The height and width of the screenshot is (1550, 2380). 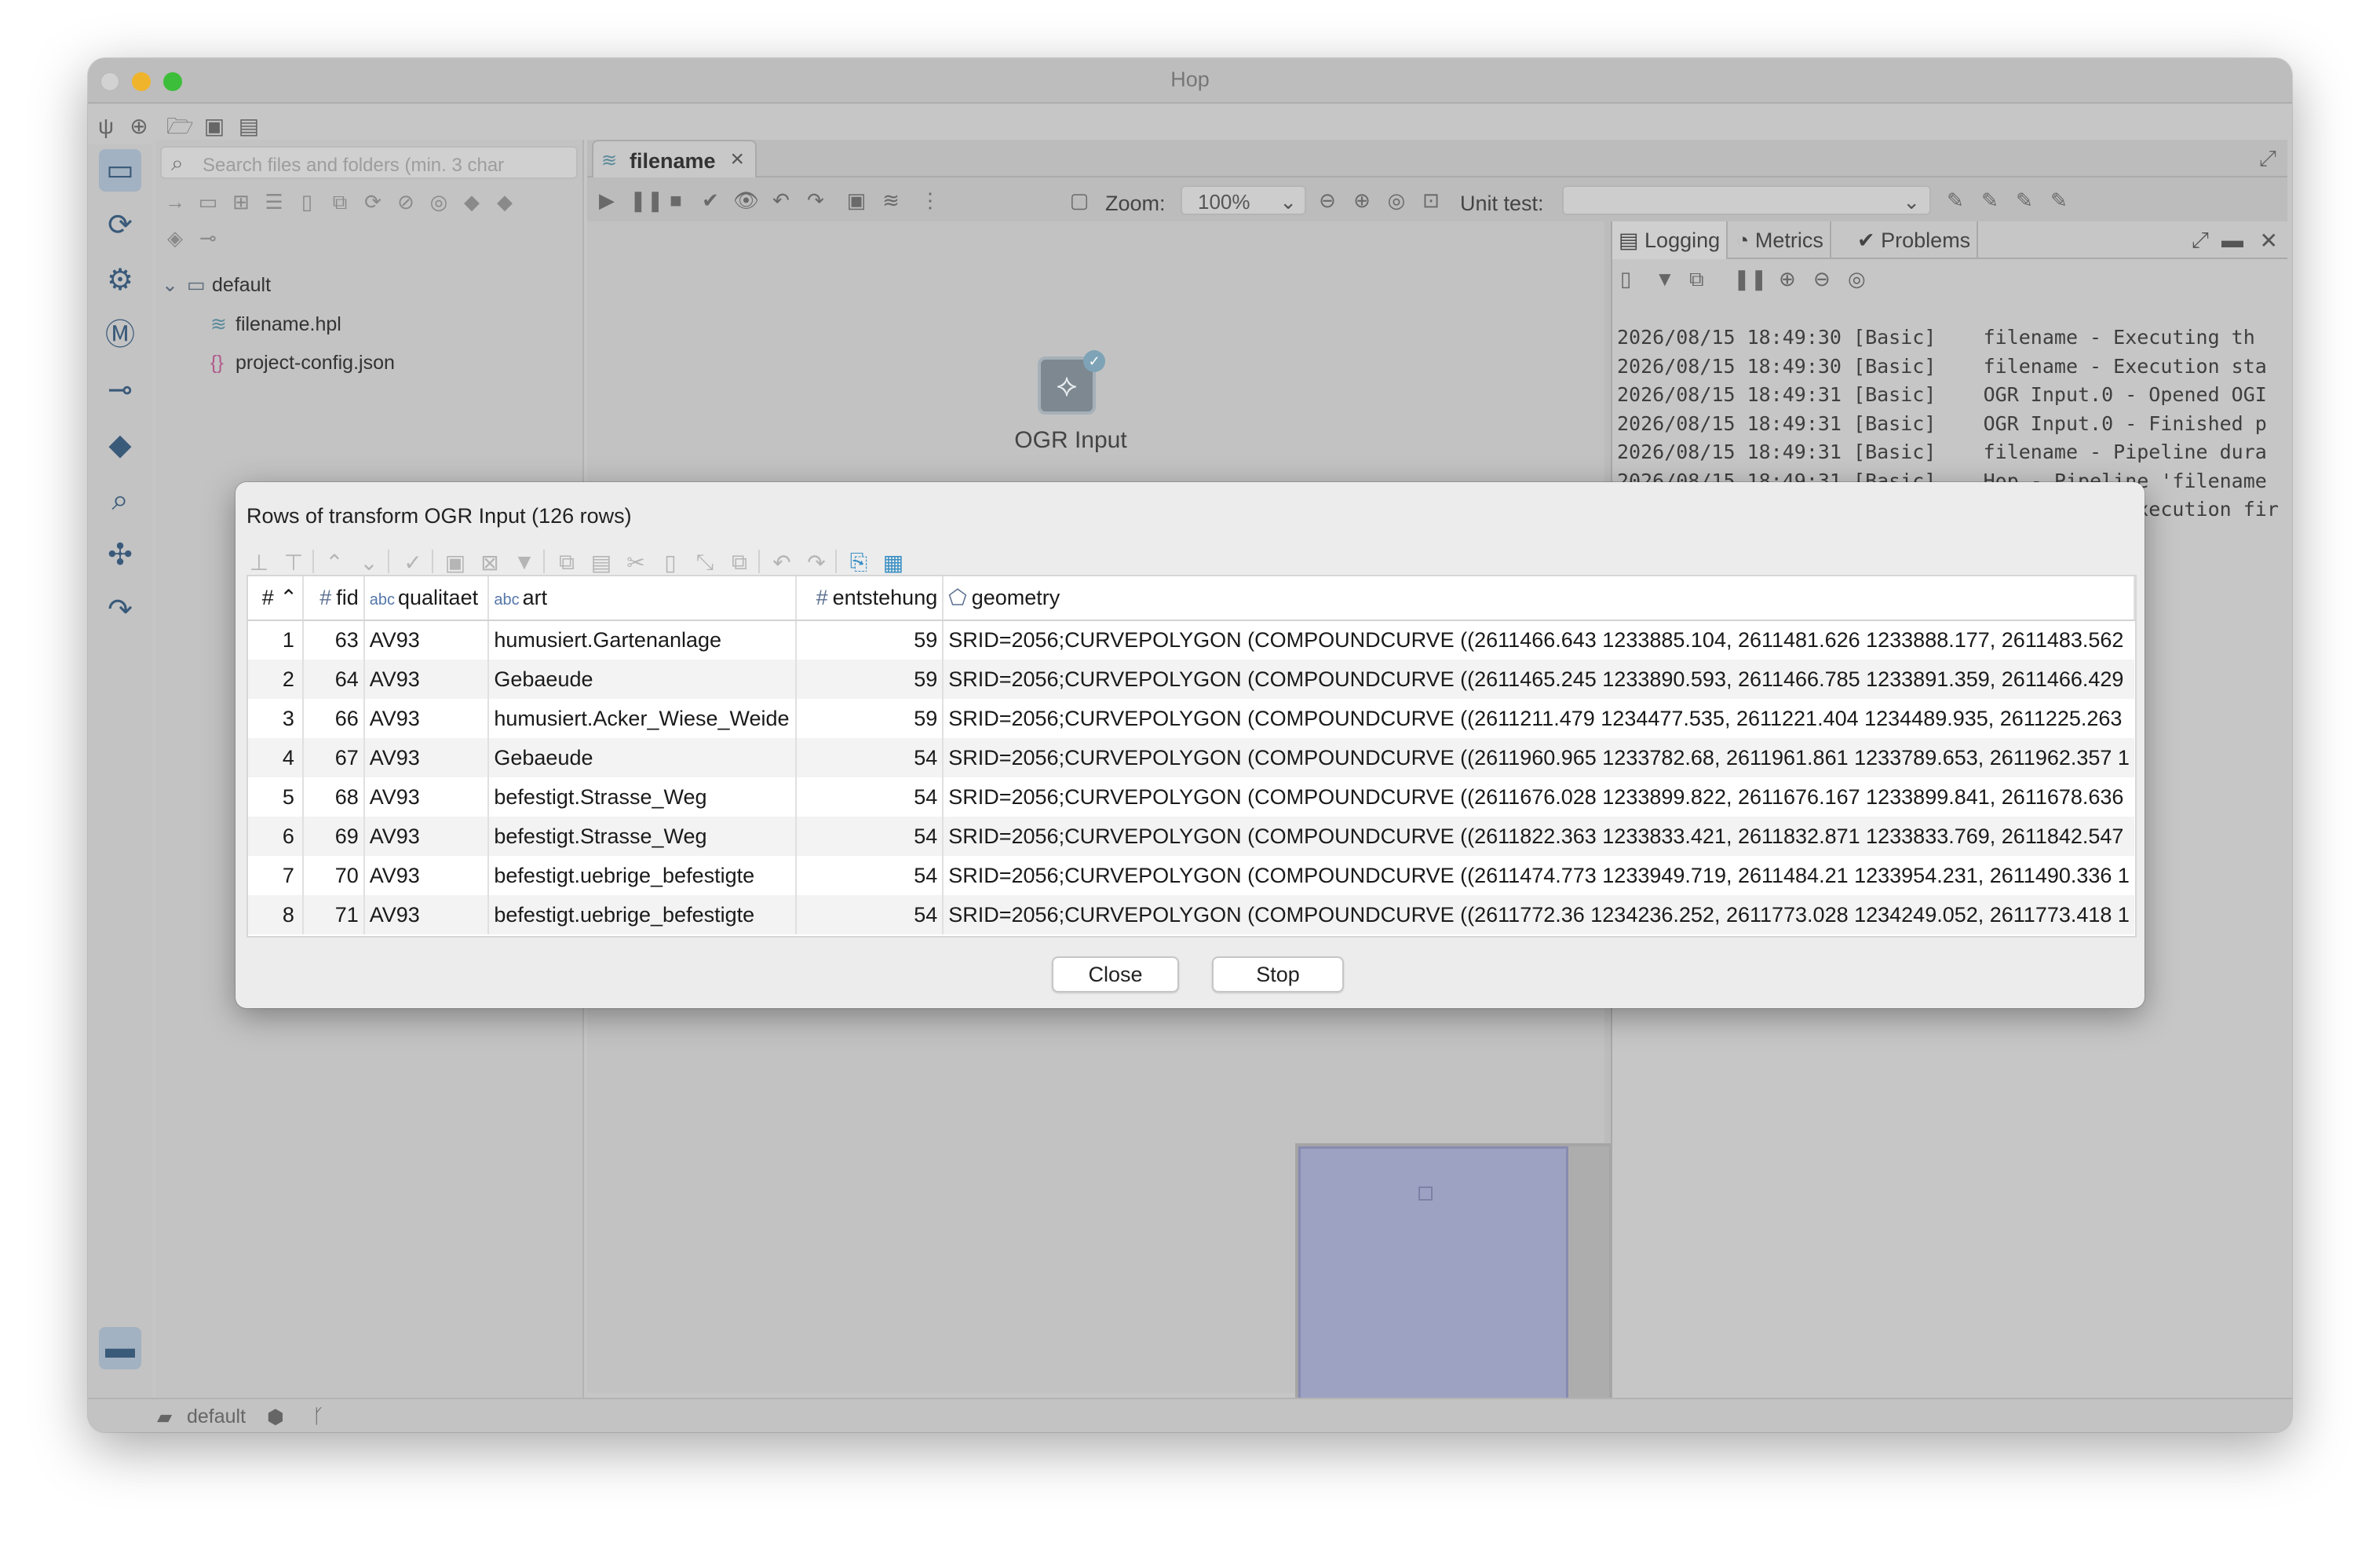 I want to click on canvas-navigator, so click(x=1453, y=1287).